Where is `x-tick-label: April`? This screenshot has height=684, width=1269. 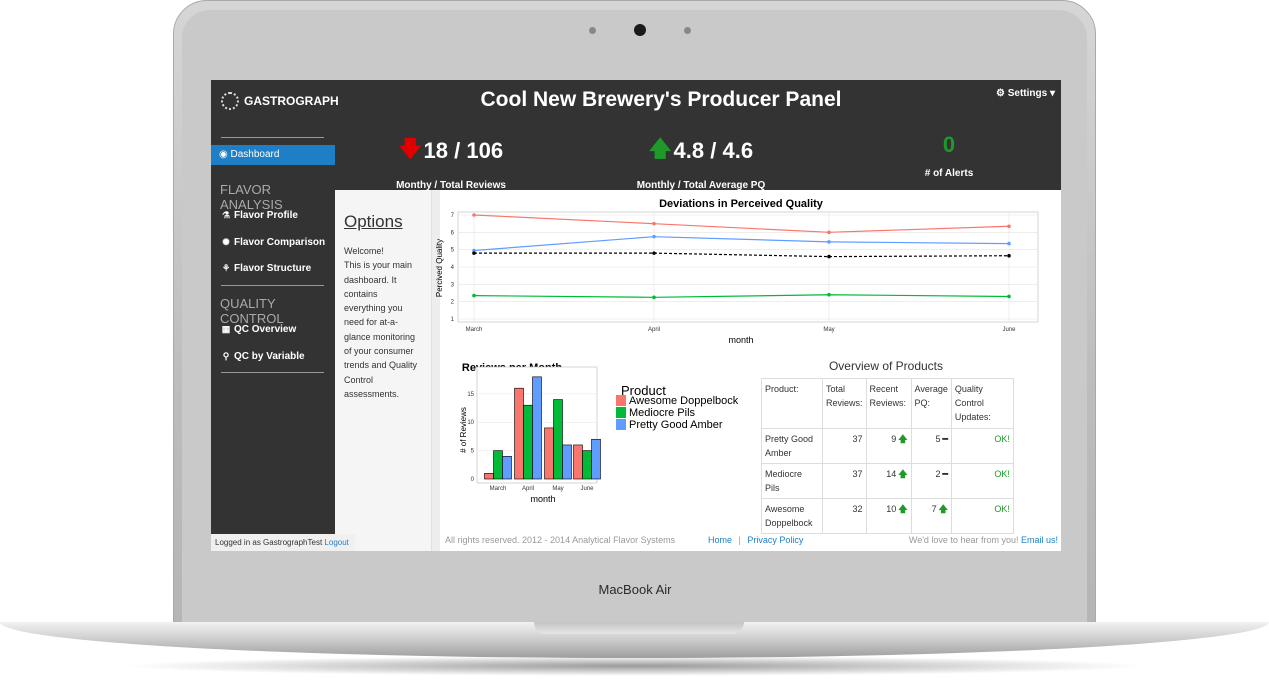 x-tick-label: April is located at coordinates (654, 330).